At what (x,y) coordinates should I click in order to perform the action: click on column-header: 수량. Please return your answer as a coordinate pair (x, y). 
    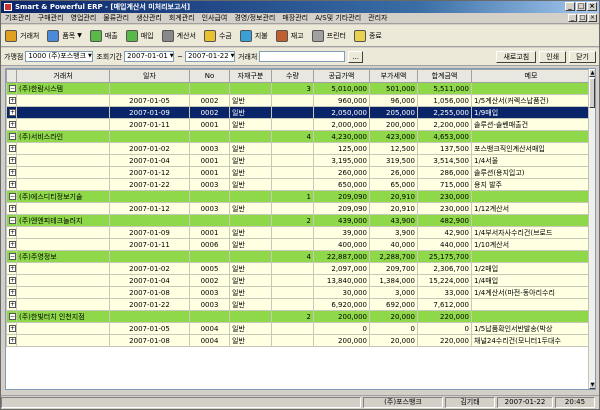
    Looking at the image, I should click on (292, 76).